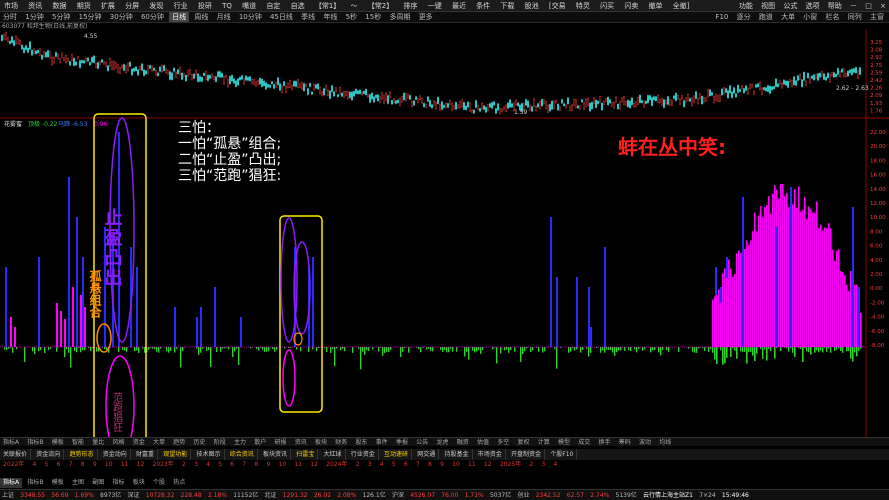 This screenshot has height=500, width=889. I want to click on bottom-tab: 副图, so click(98, 483).